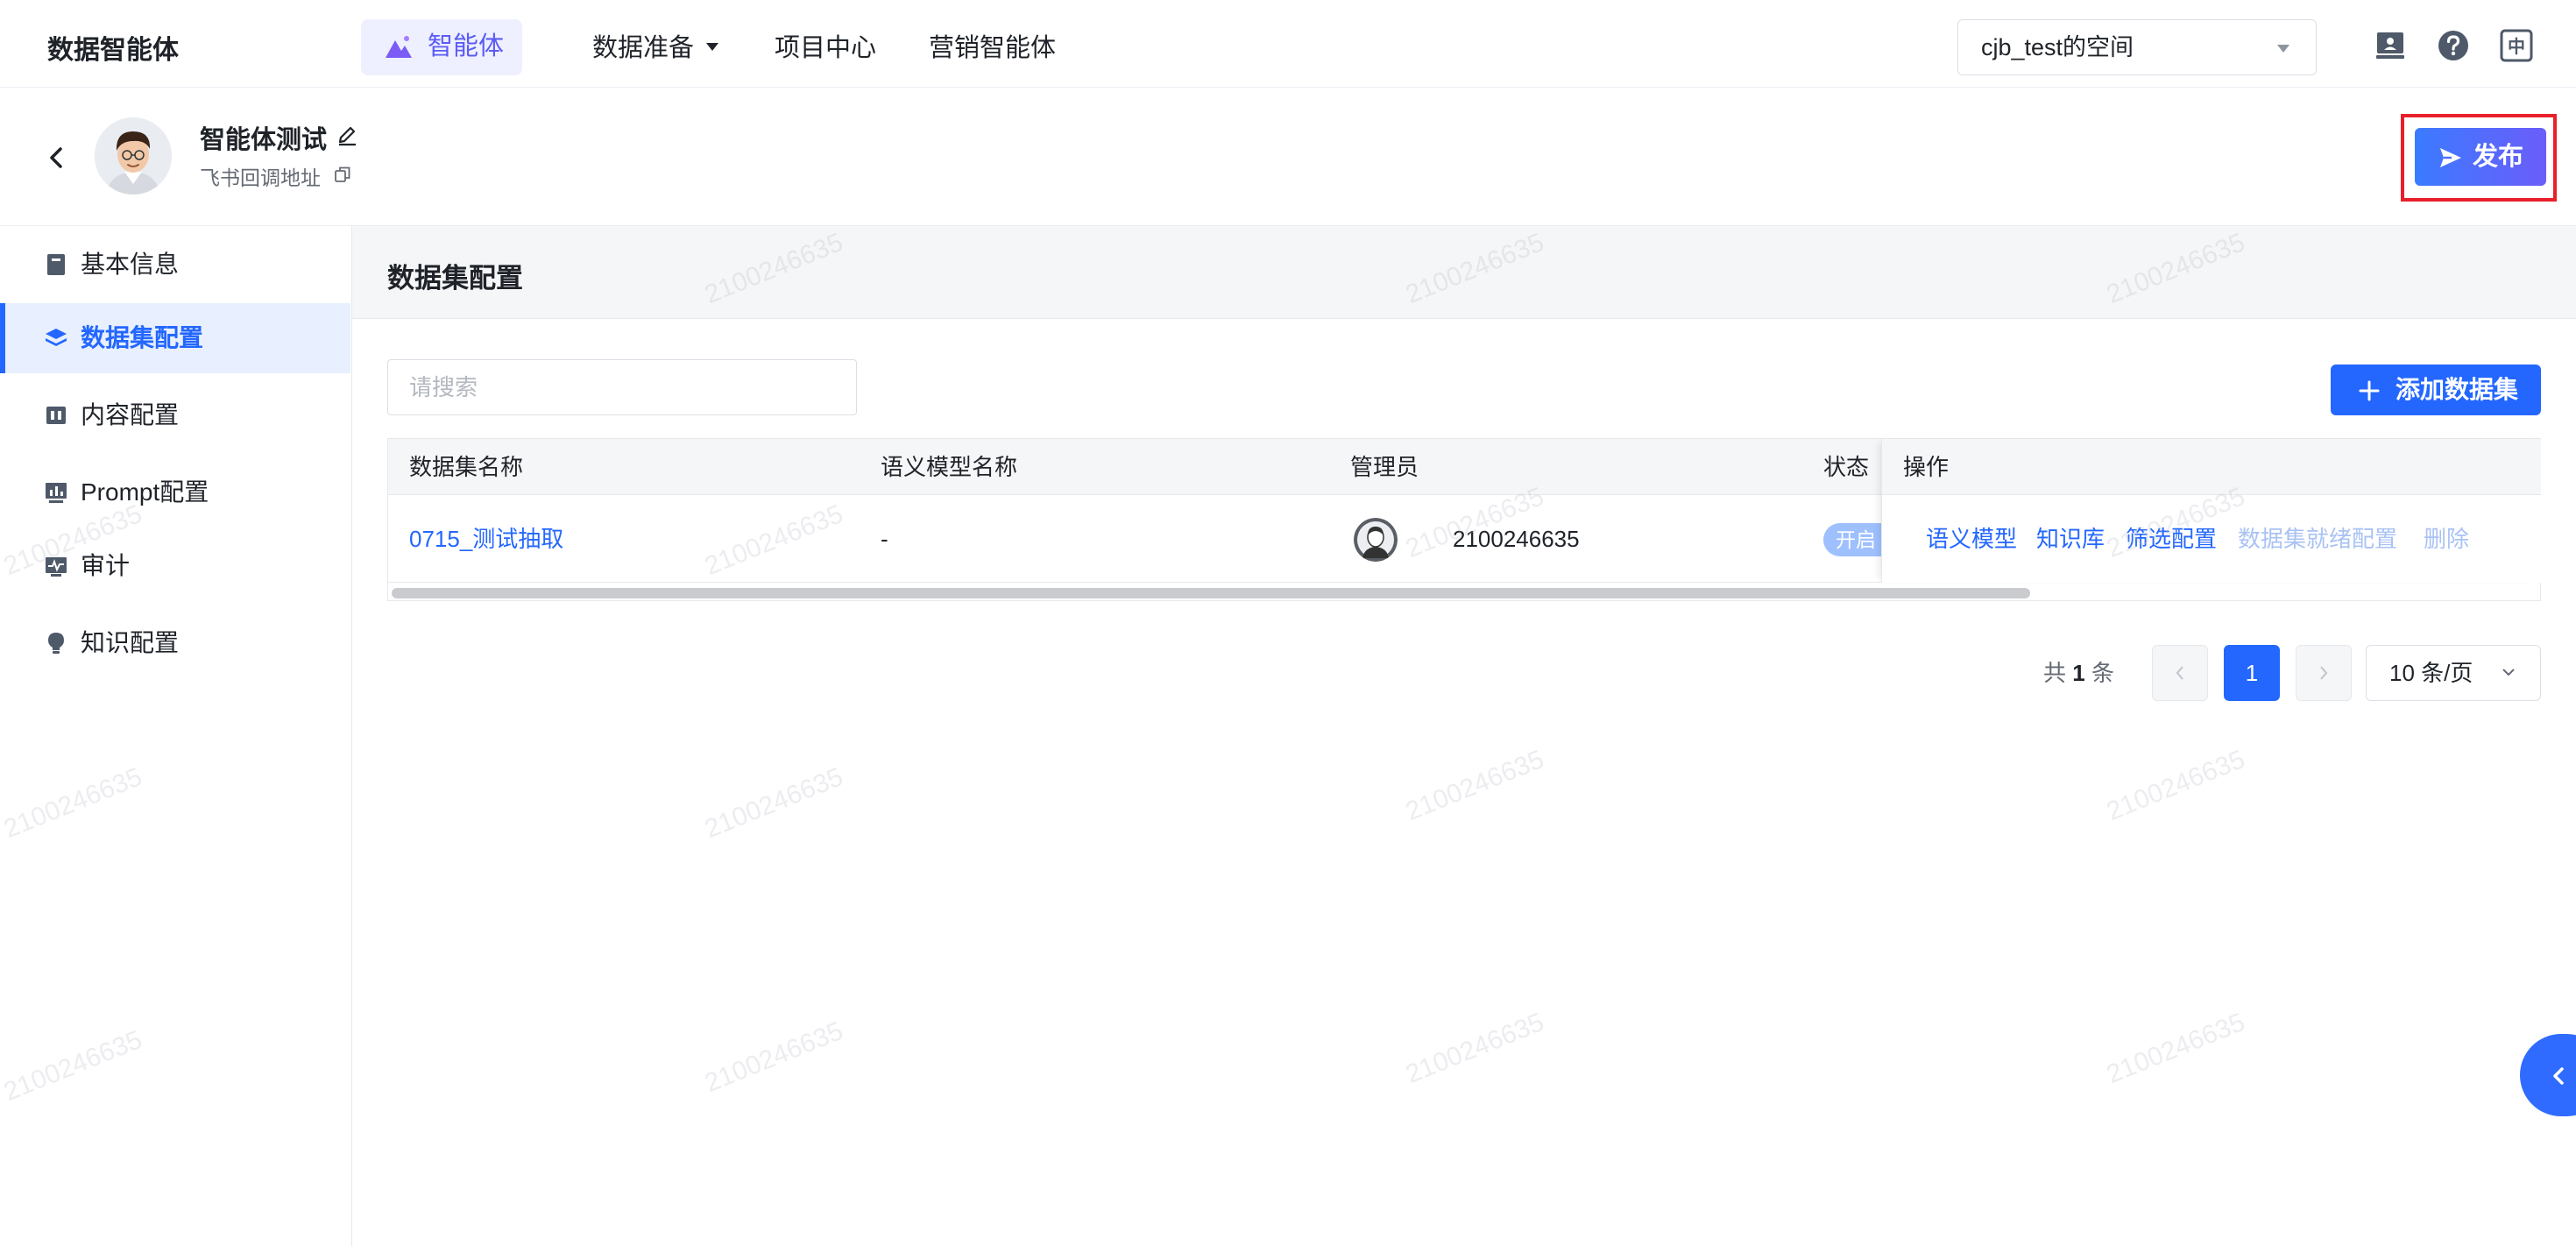 The image size is (2576, 1246). Describe the element at coordinates (145, 492) in the screenshot. I see `sidebar-item-label: Prompt配置` at that location.